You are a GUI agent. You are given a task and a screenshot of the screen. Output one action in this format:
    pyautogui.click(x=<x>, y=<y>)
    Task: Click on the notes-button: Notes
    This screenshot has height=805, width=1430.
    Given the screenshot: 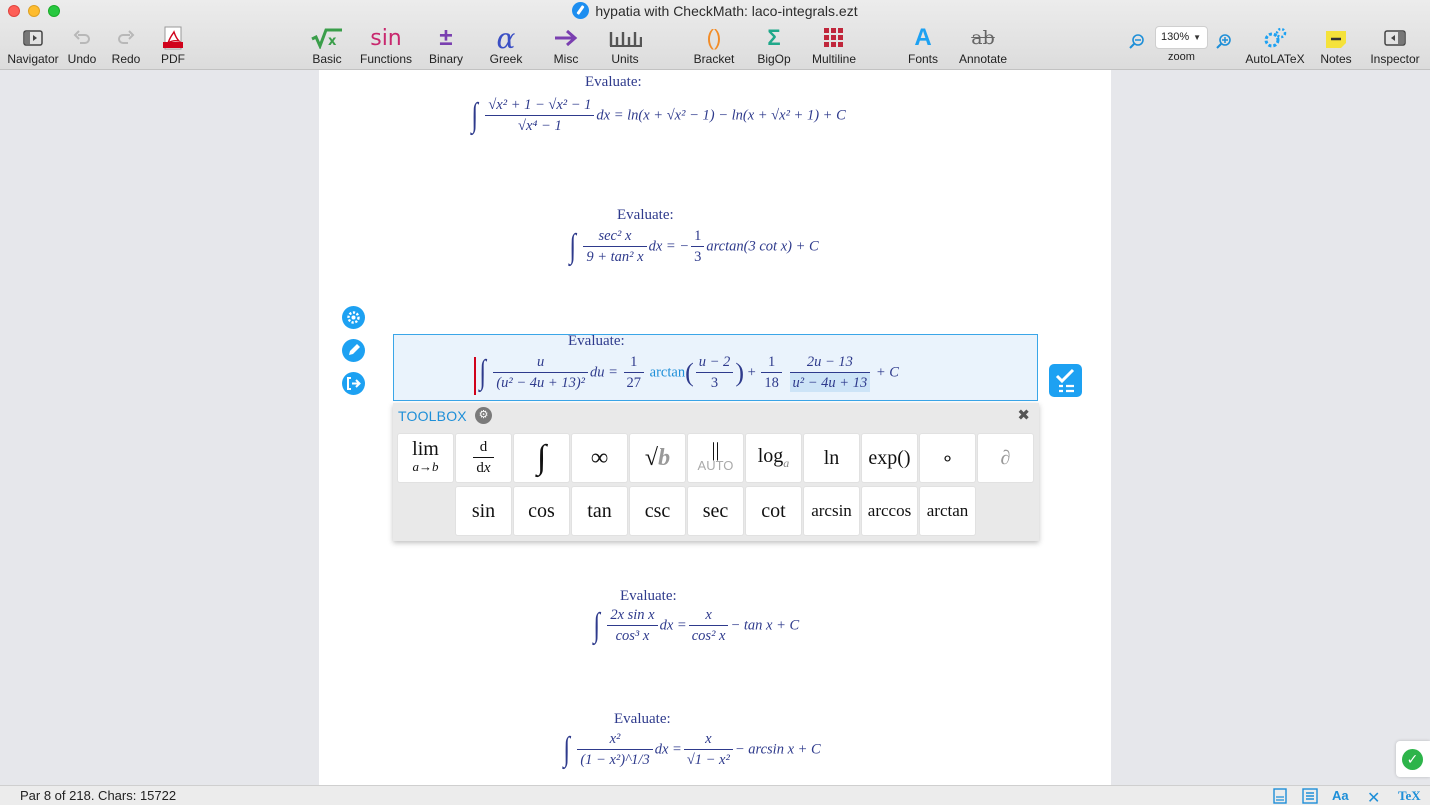 What is the action you would take?
    pyautogui.click(x=1336, y=45)
    